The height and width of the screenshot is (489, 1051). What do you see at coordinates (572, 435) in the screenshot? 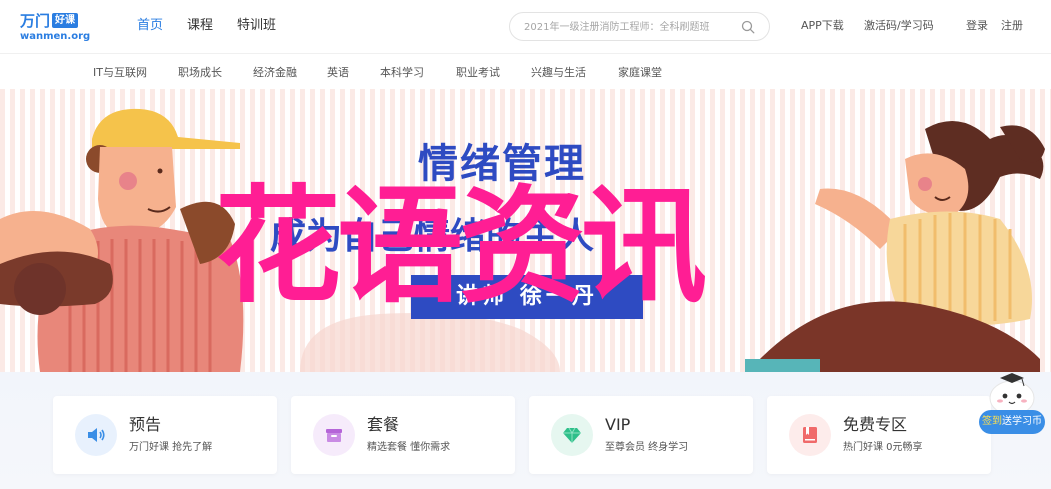
I see `diamond-icon` at bounding box center [572, 435].